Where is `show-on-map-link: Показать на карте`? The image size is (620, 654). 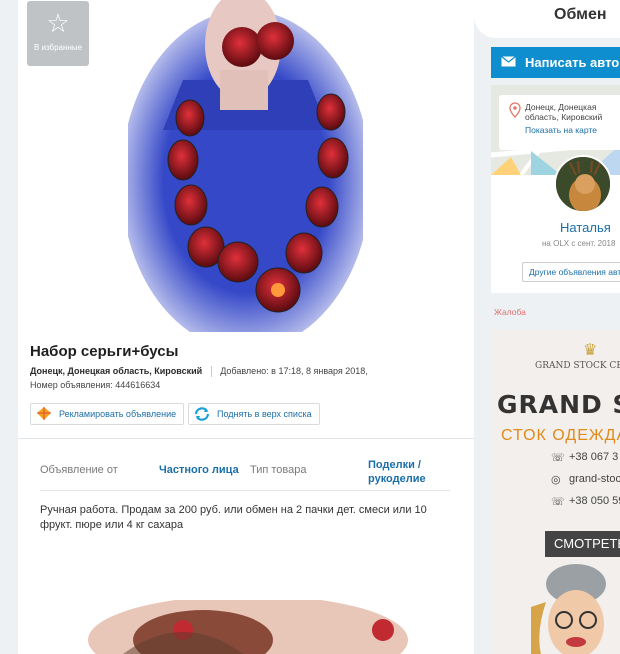
show-on-map-link: Показать на карте is located at coordinates (572, 130).